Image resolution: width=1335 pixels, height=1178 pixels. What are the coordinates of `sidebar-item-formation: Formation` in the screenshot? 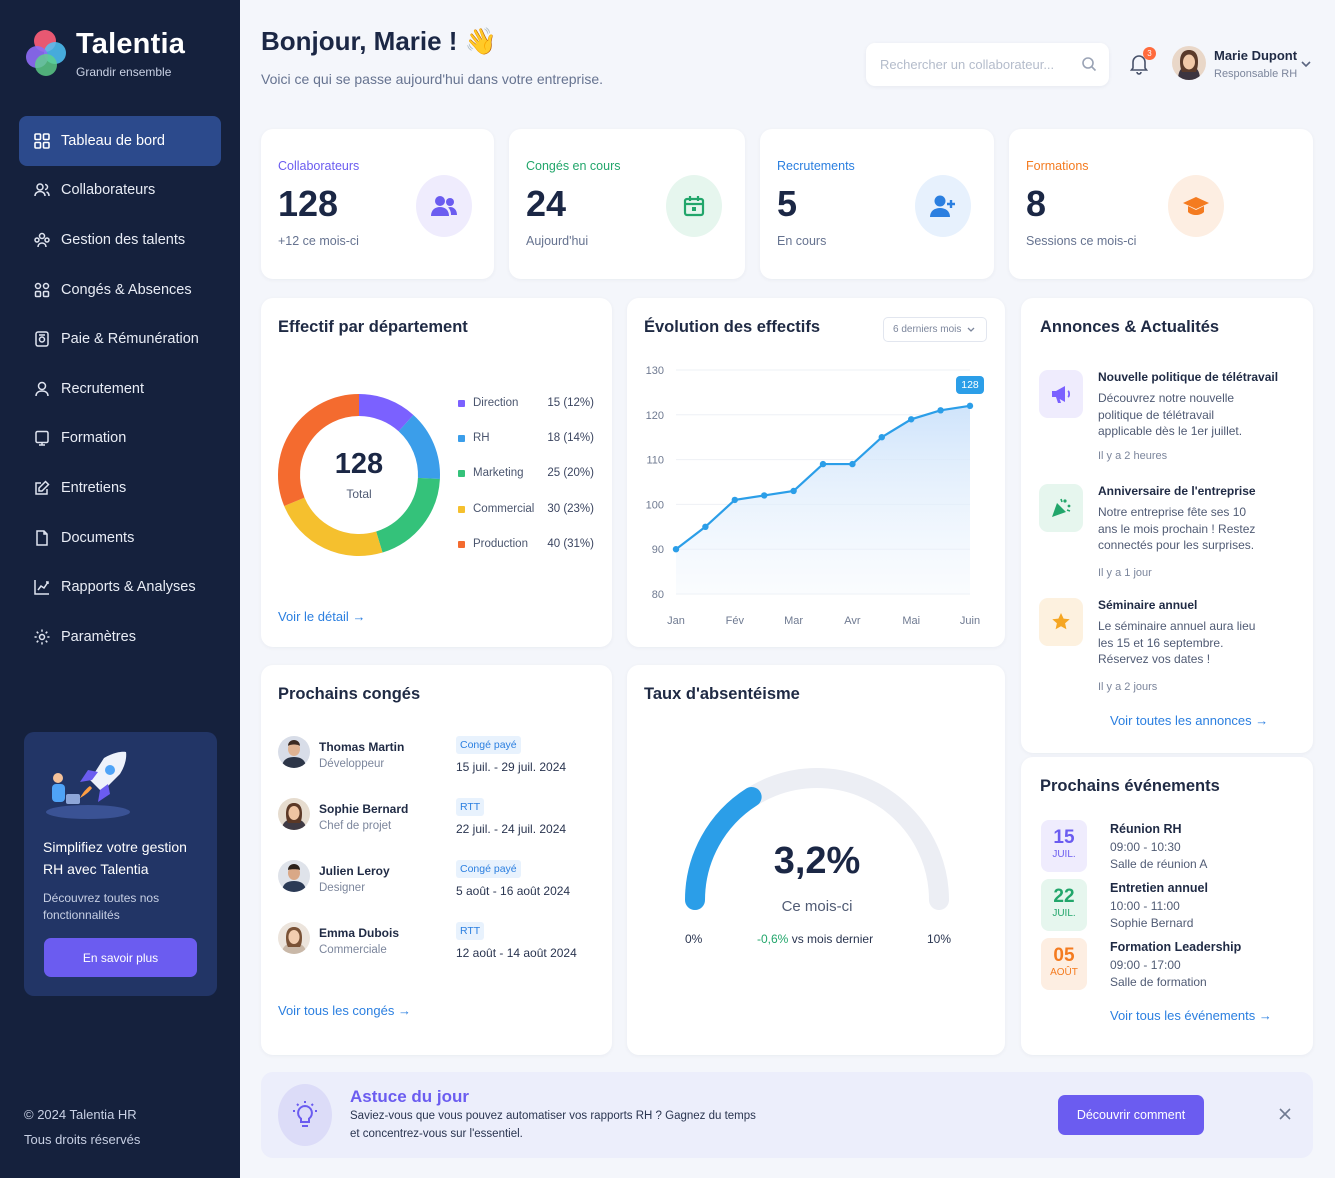 It's located at (120, 439).